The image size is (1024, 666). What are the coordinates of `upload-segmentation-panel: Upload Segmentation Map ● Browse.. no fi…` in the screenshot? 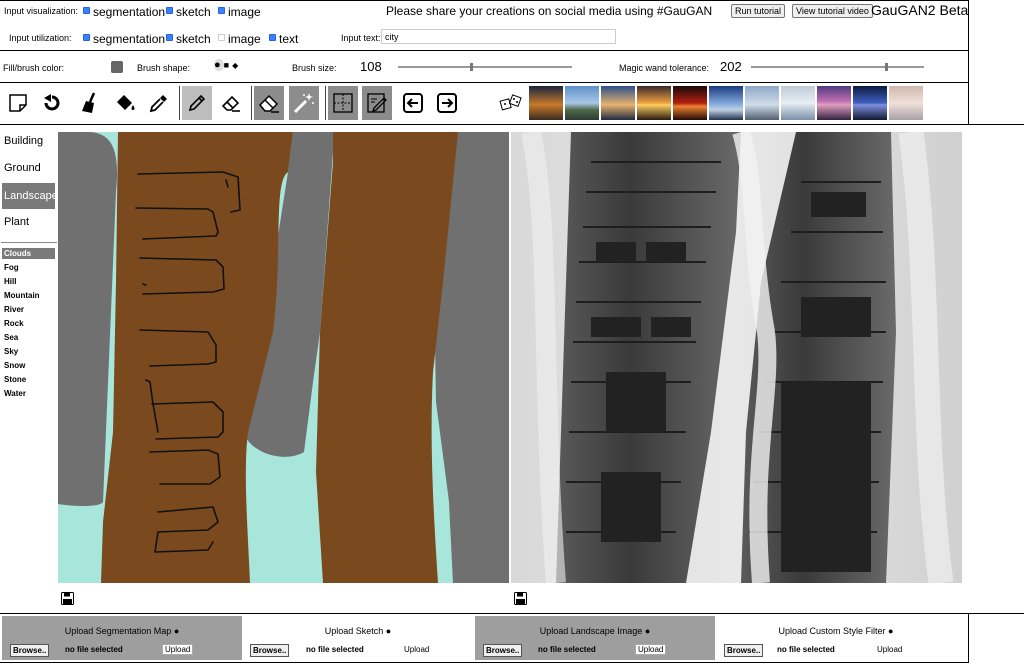 It's located at (122, 638).